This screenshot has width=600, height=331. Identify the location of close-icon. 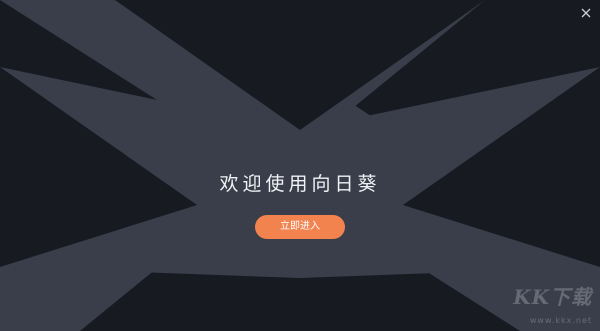
(586, 13).